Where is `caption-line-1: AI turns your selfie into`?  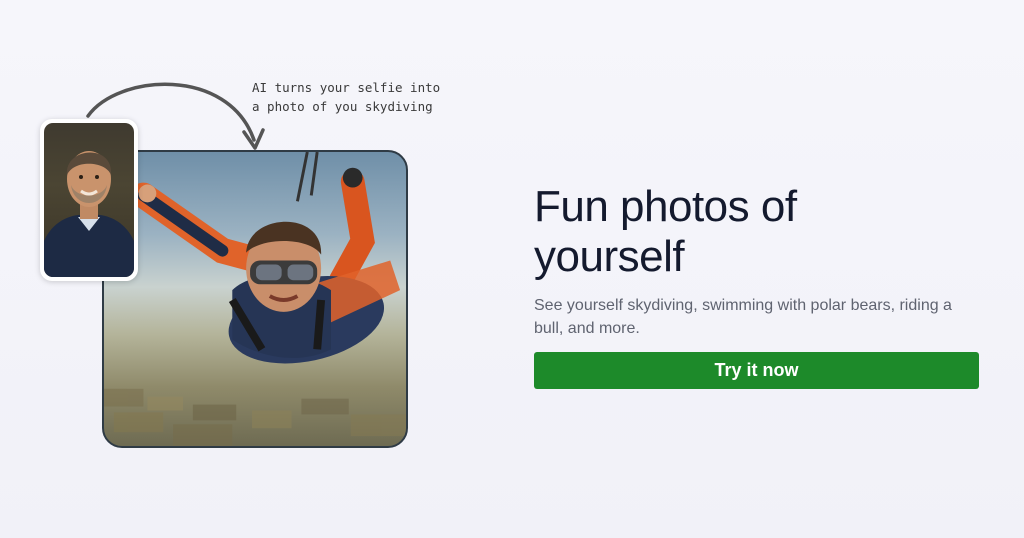
caption-line-1: AI turns your selfie into is located at coordinates (346, 87).